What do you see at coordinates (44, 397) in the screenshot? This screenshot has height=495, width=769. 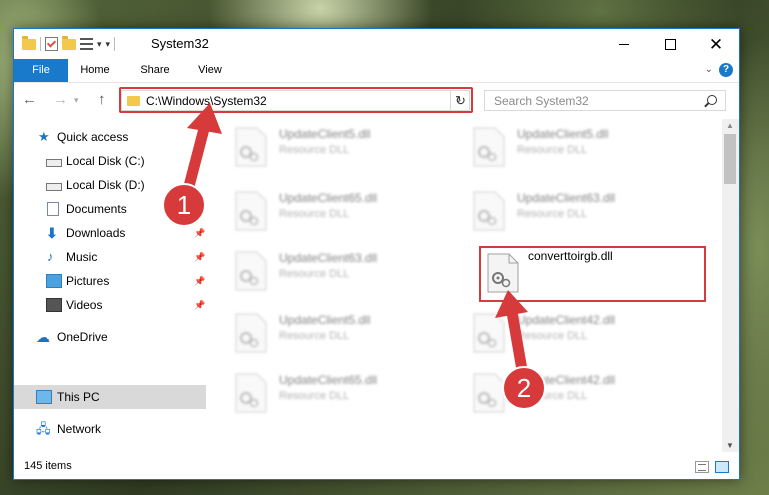 I see `computer-icon` at bounding box center [44, 397].